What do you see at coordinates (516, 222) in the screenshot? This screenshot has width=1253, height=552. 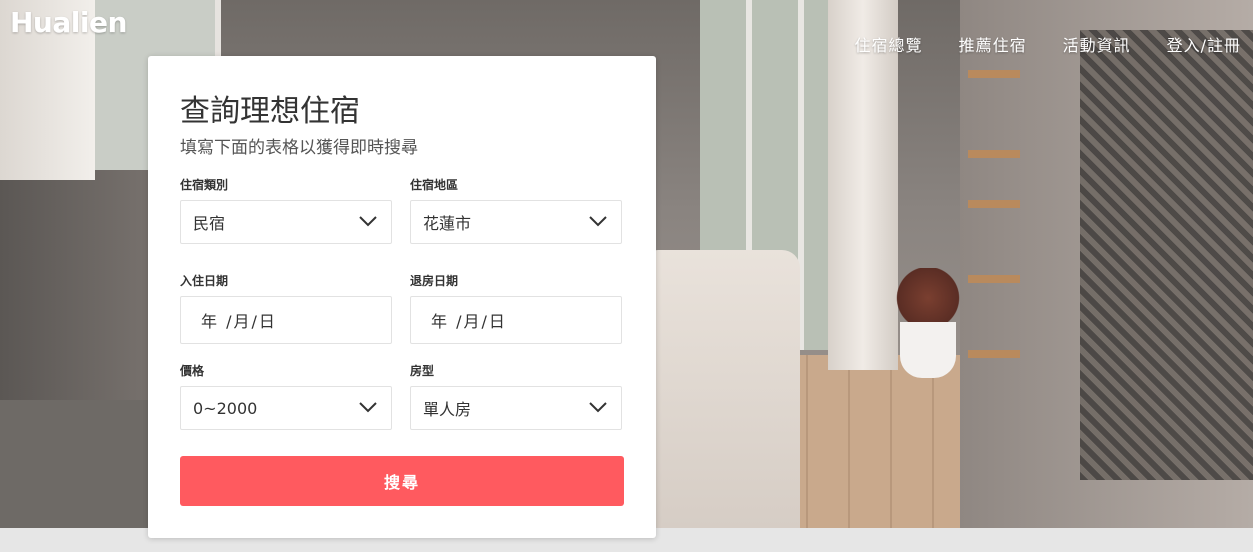 I see `area-select: 花蓮市` at bounding box center [516, 222].